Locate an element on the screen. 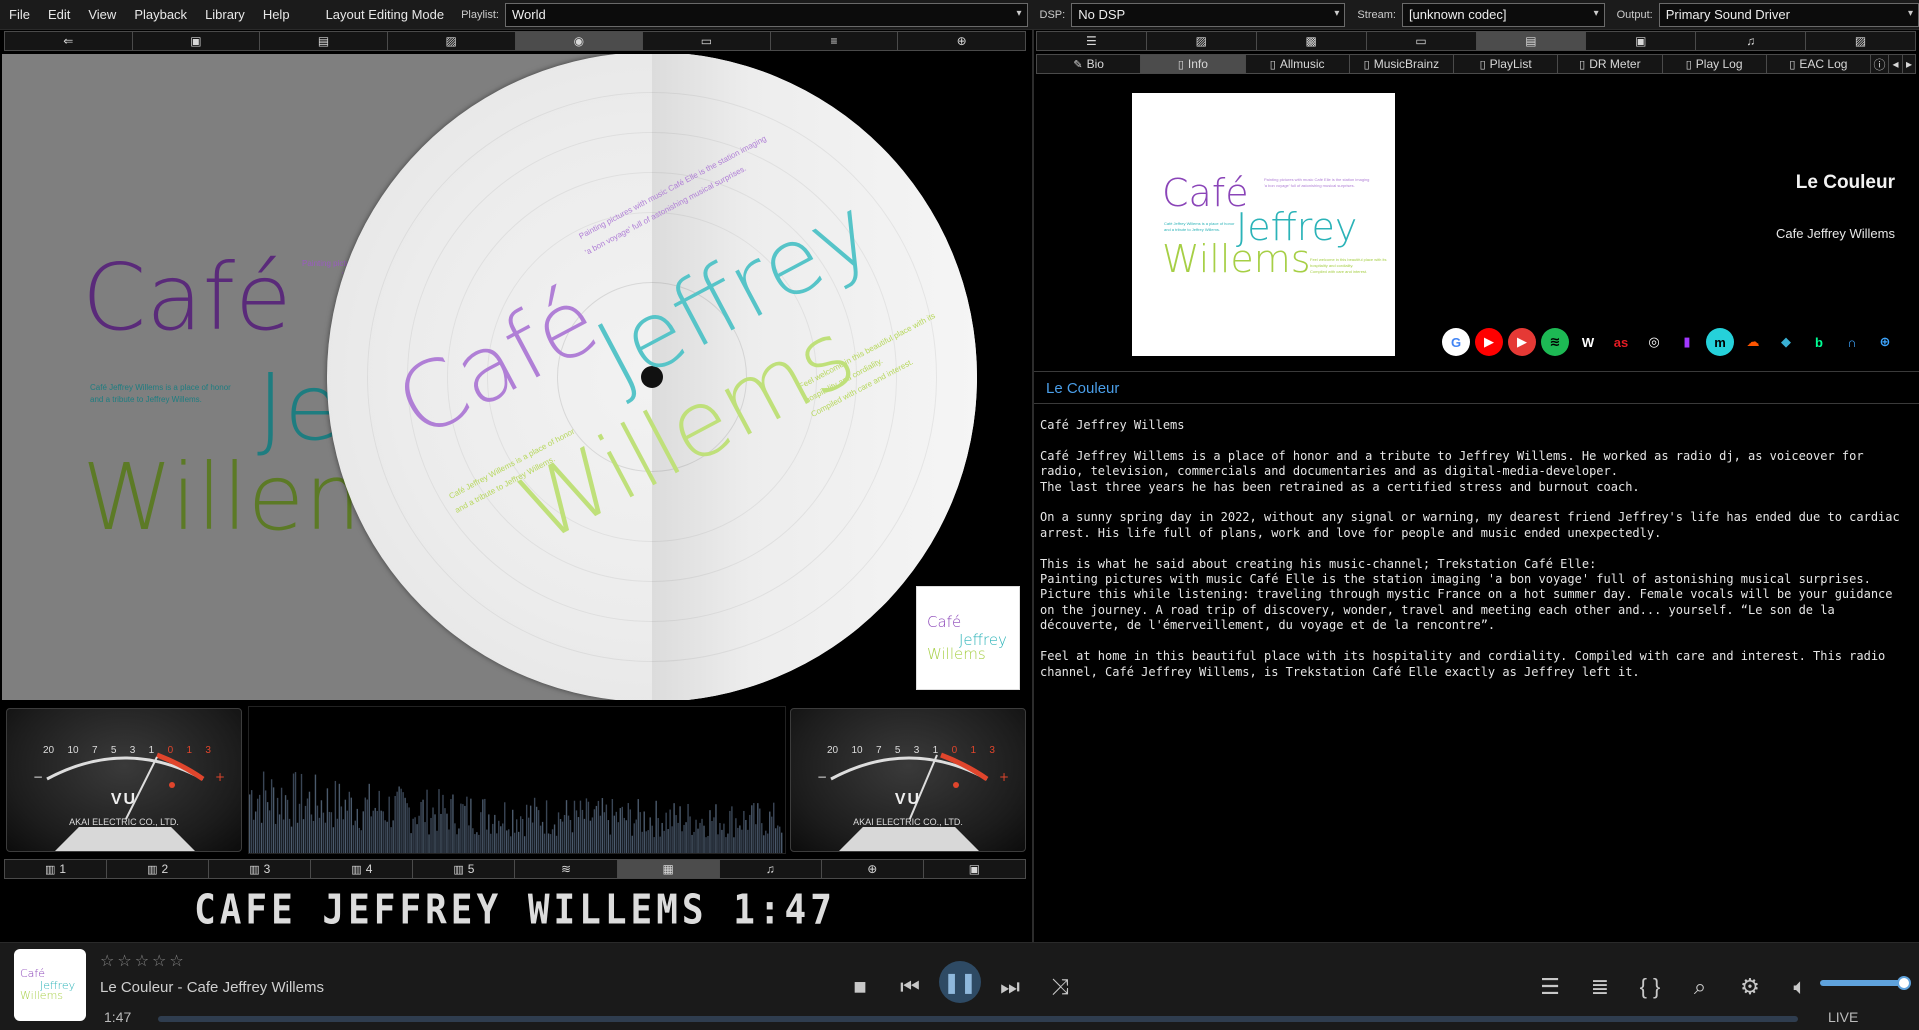 The height and width of the screenshot is (1030, 1919). settings-button: ⚙ is located at coordinates (1750, 987).